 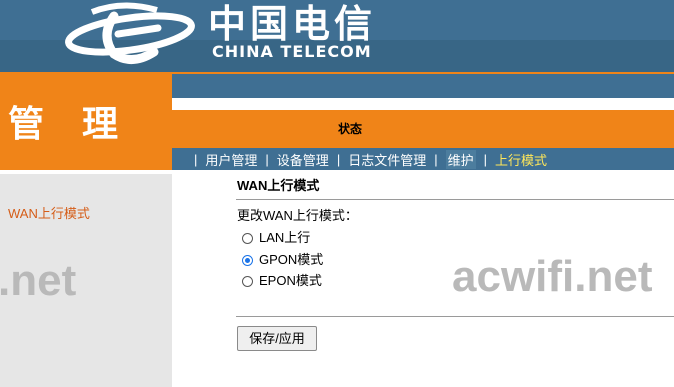 I want to click on option-label: LAN上行, so click(x=285, y=237).